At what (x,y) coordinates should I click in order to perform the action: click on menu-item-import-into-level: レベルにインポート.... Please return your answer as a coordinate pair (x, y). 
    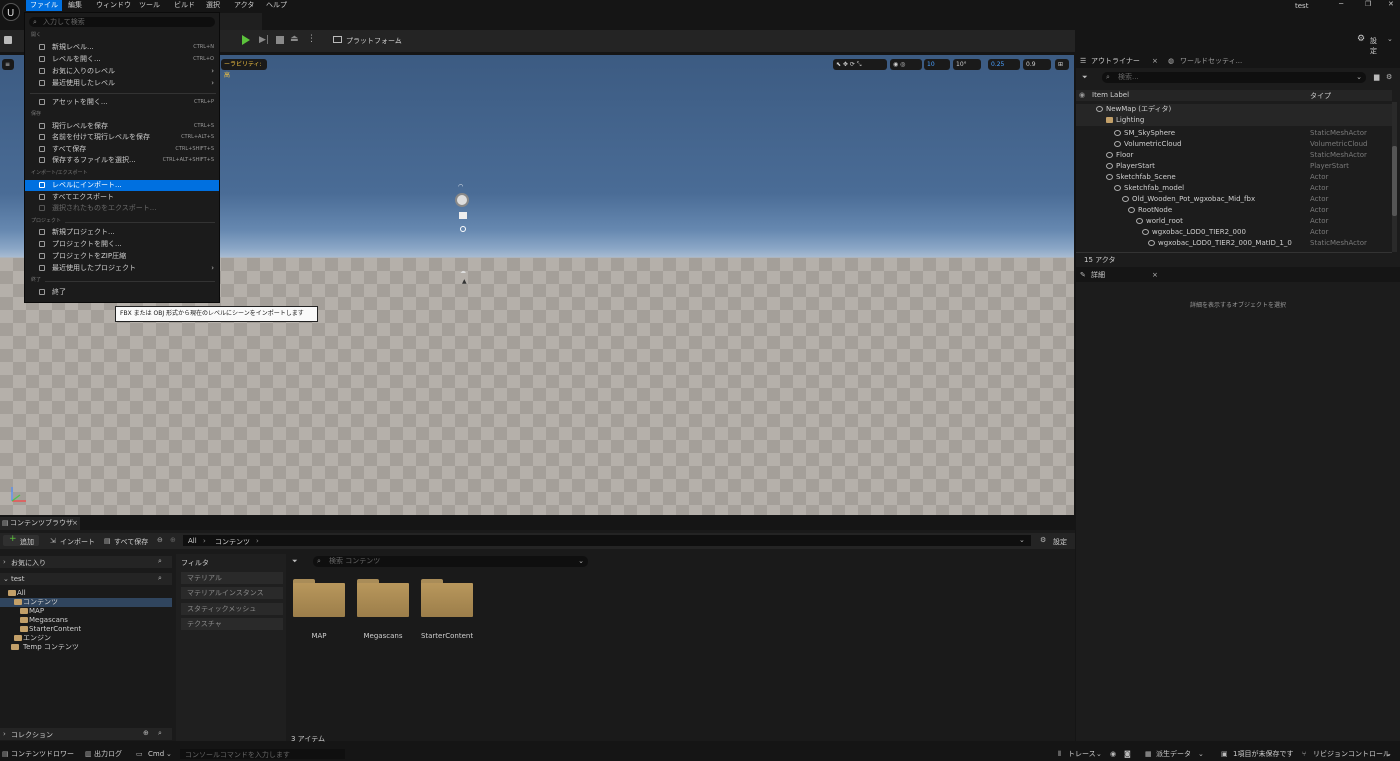
    Looking at the image, I should click on (122, 185).